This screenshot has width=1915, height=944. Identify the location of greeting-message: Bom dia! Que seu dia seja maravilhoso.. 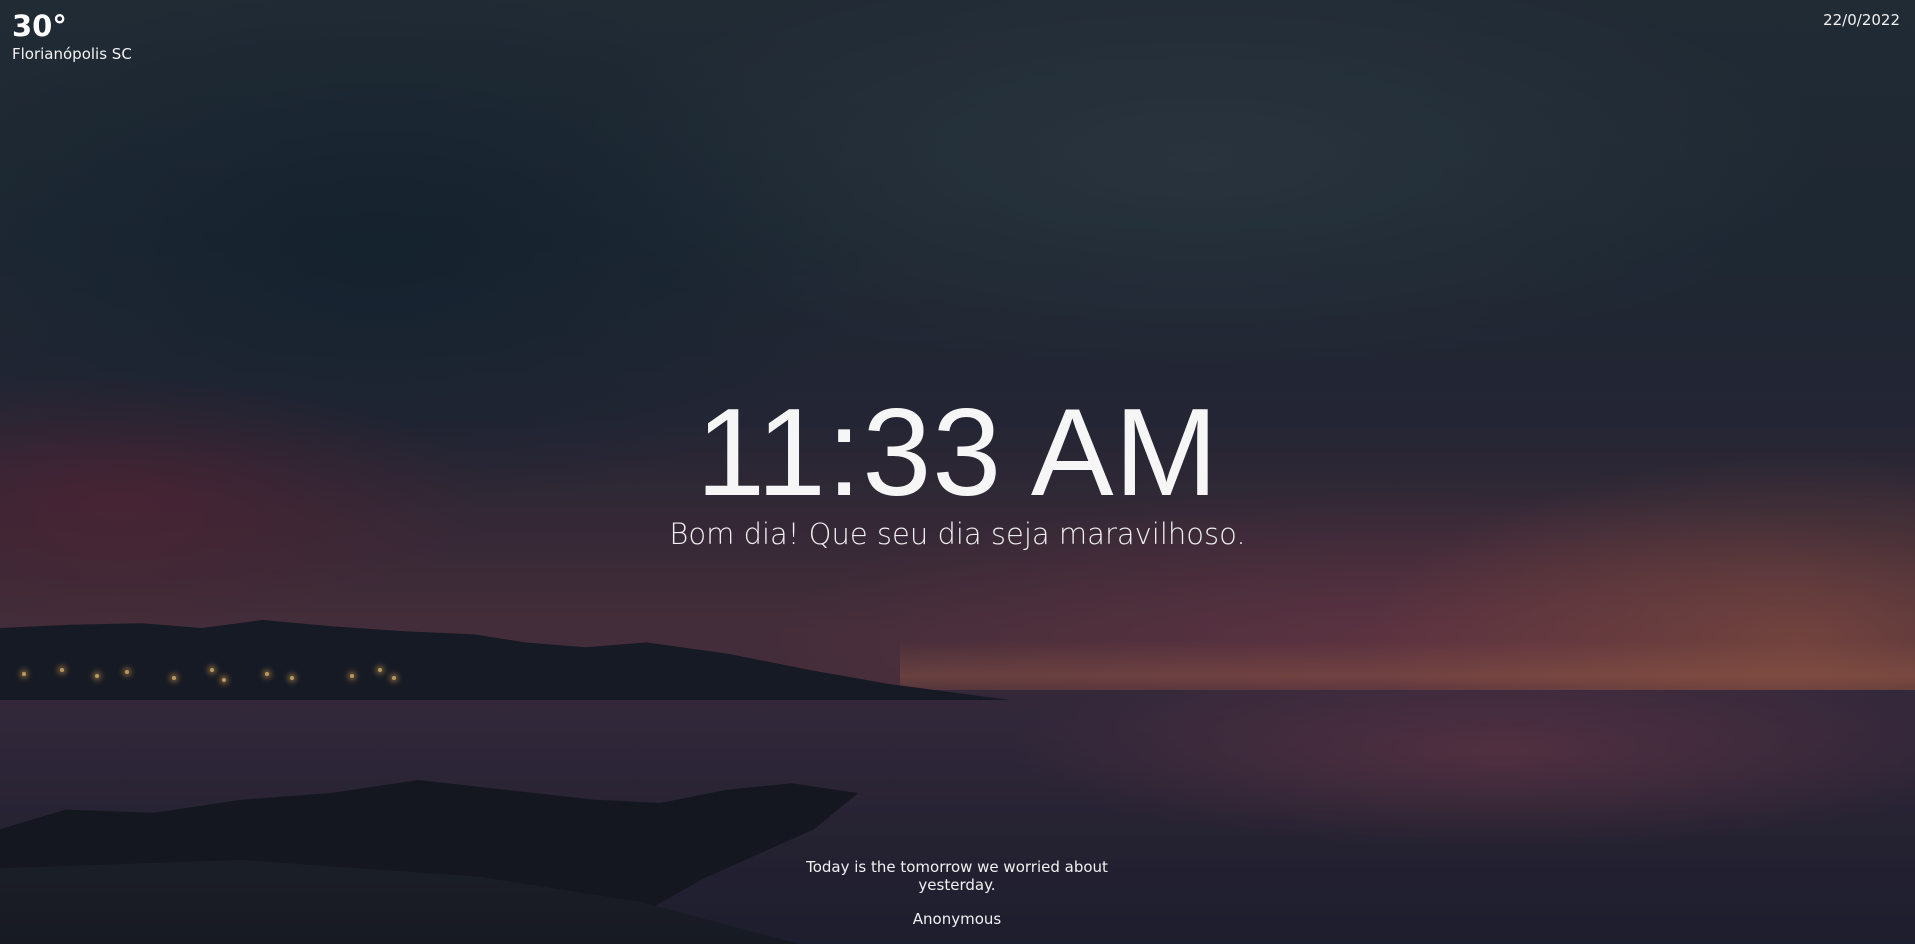
(957, 534).